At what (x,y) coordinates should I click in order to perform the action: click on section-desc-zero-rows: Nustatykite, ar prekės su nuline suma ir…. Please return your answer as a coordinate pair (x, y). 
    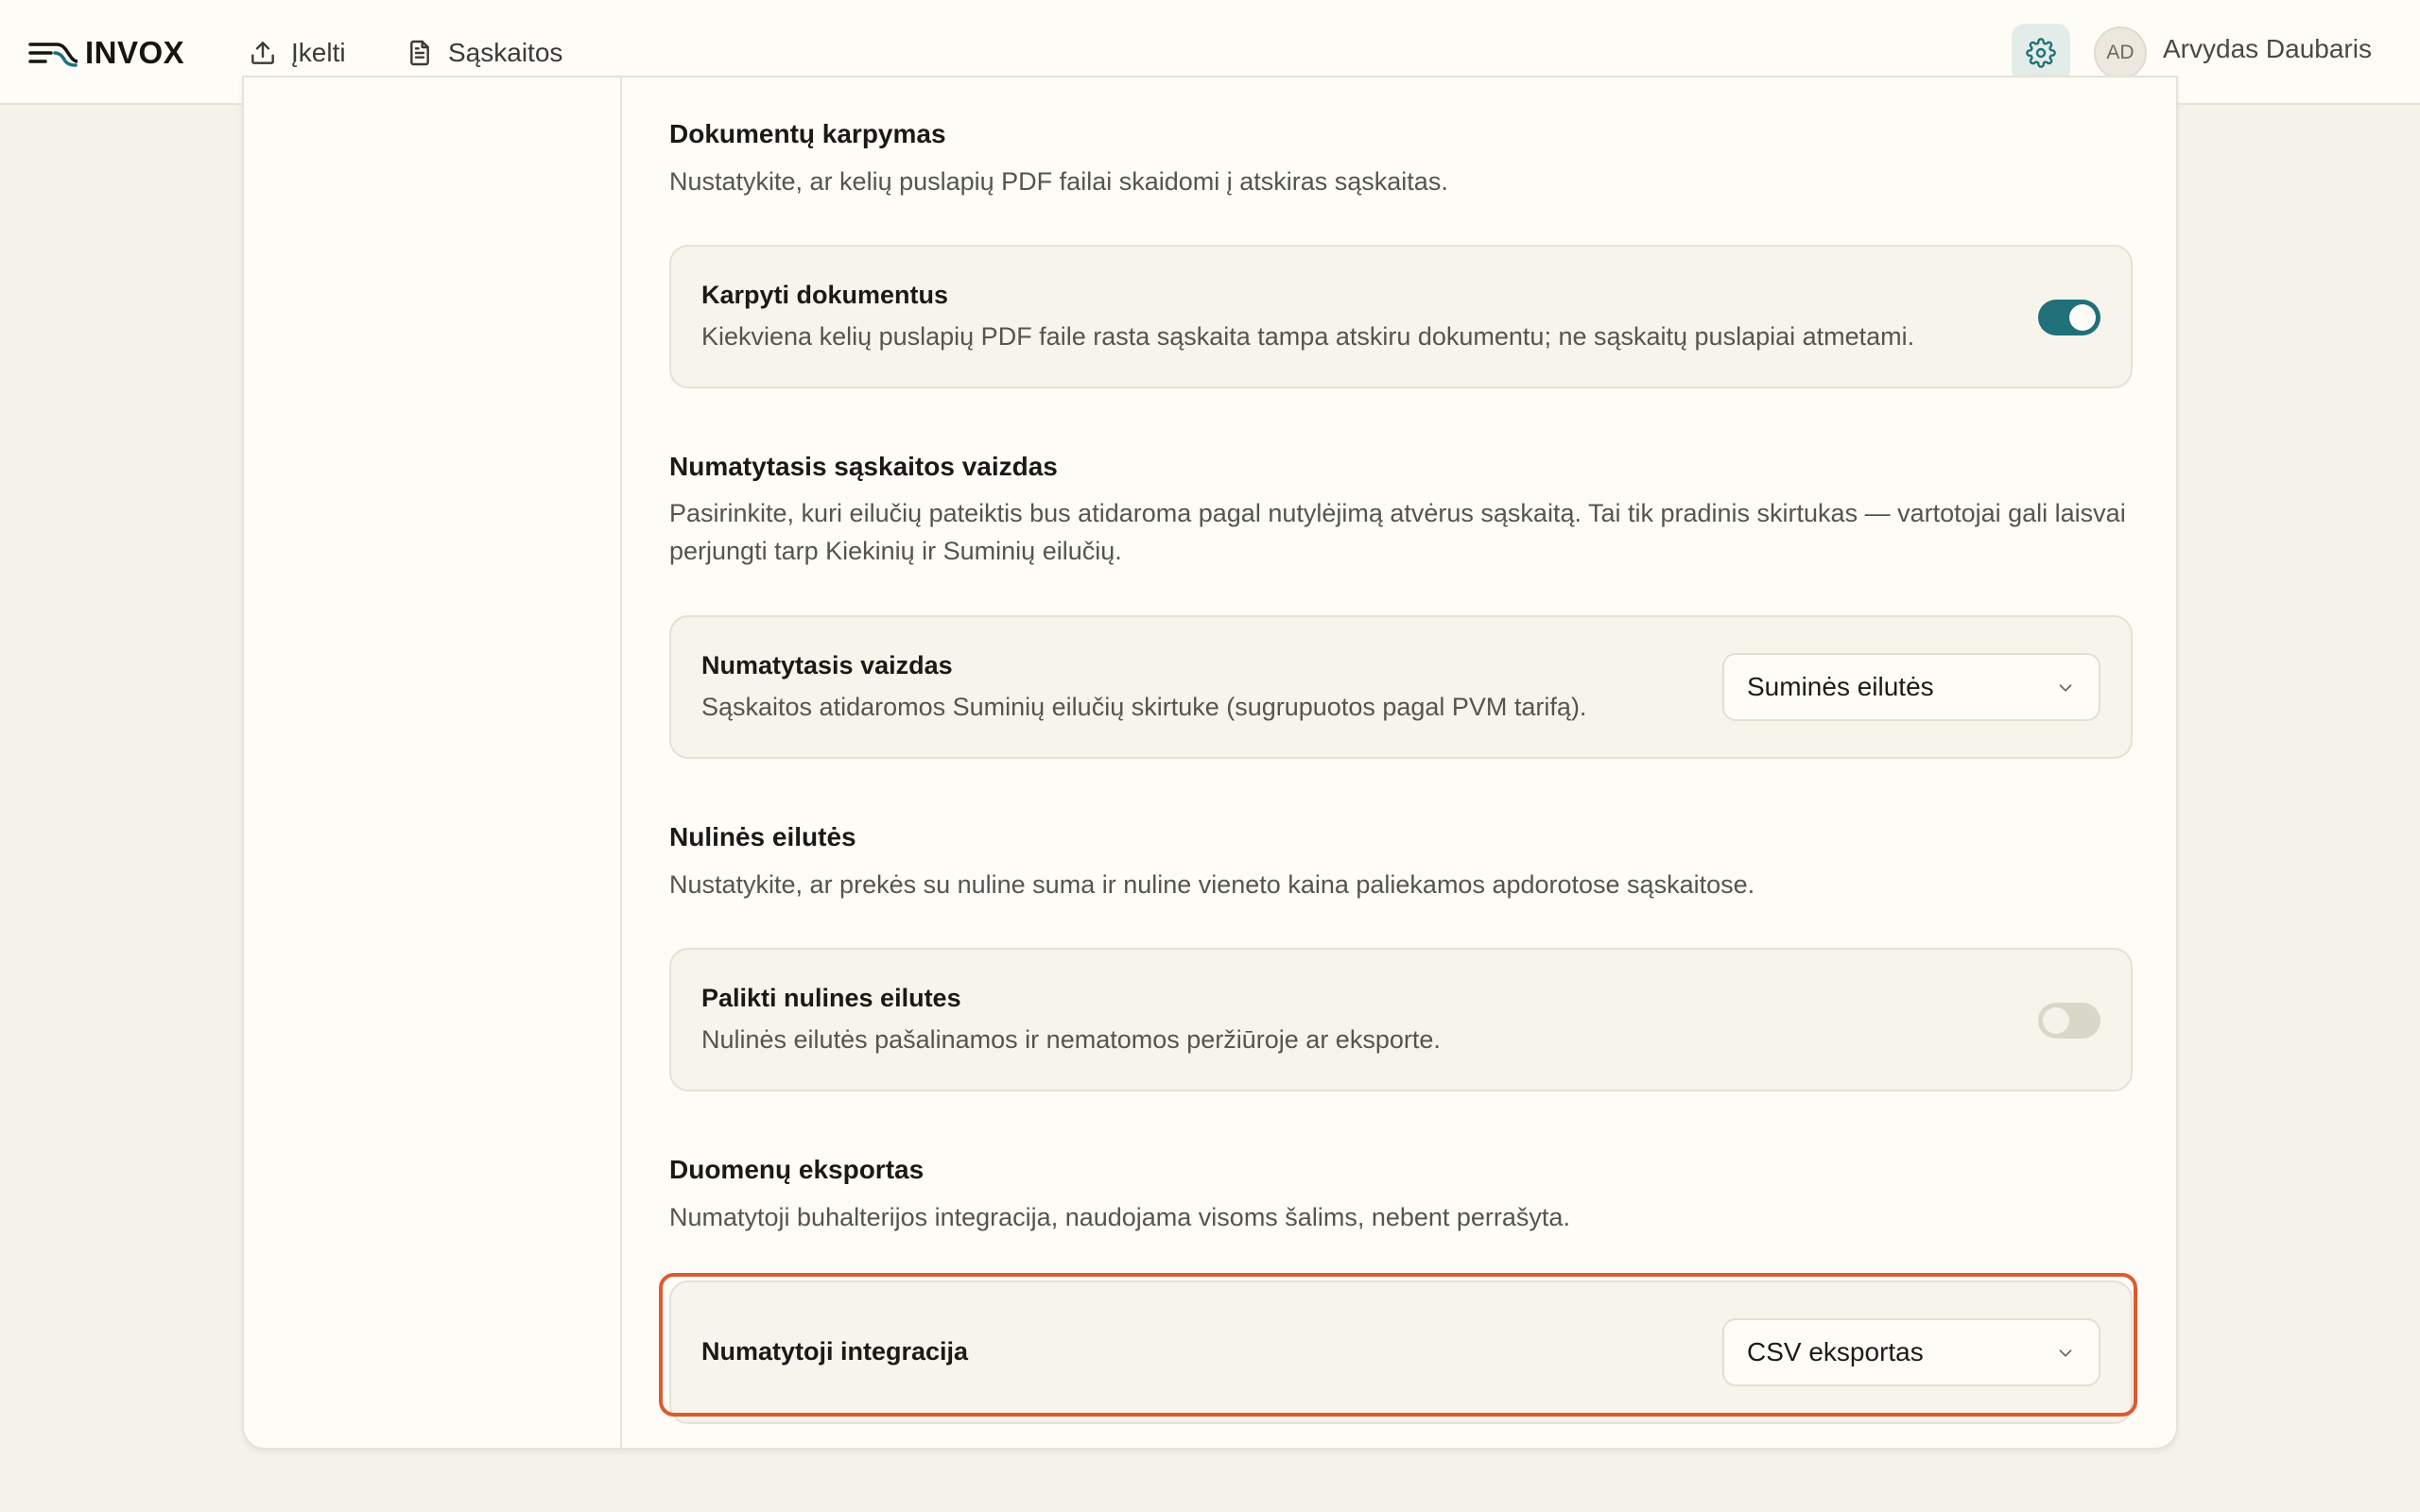
    Looking at the image, I should click on (1212, 884).